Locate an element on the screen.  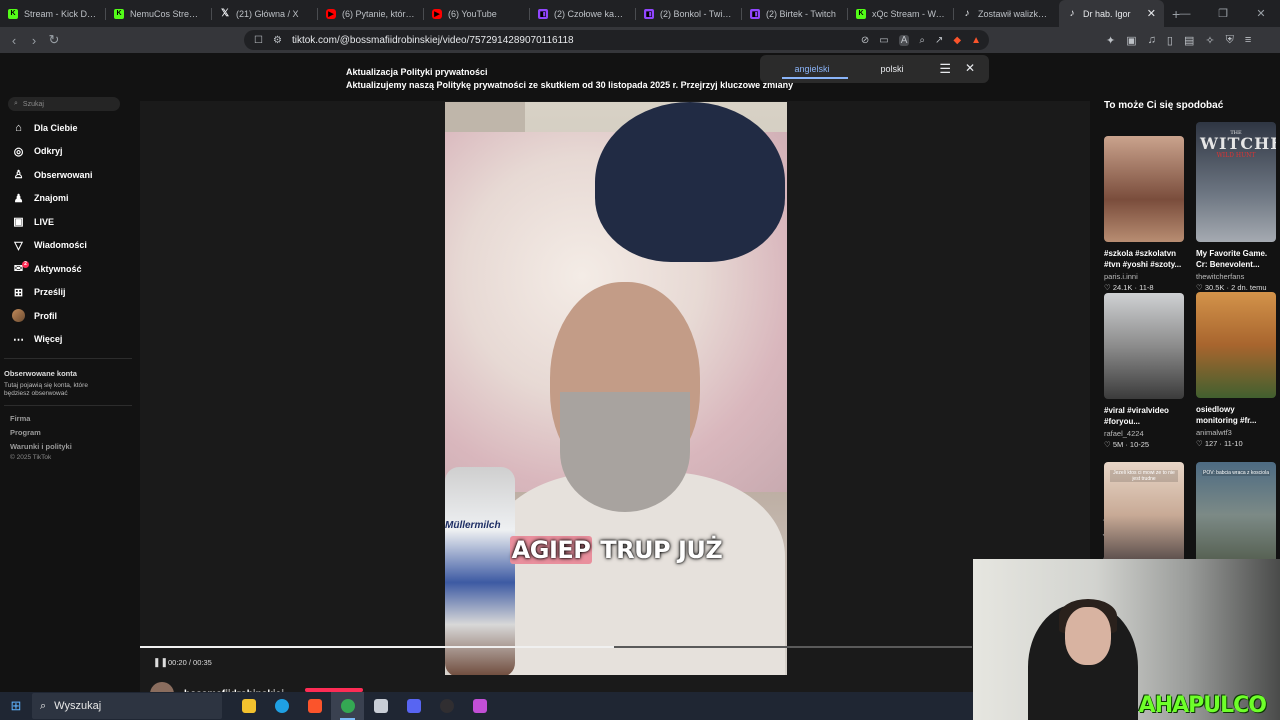
footer-link-program: Program is located at coordinates (75, 433).